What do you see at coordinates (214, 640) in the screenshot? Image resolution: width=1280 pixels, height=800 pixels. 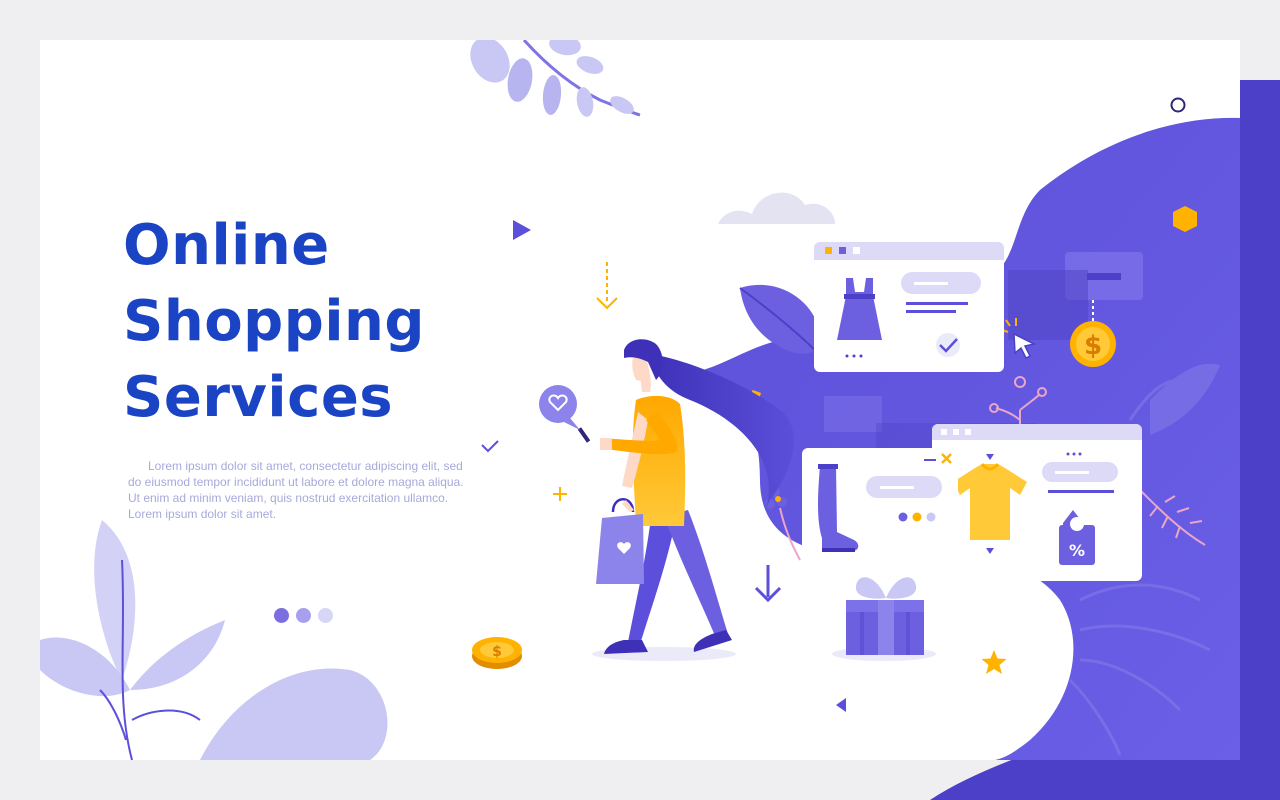 I see `bottom-left-foliage` at bounding box center [214, 640].